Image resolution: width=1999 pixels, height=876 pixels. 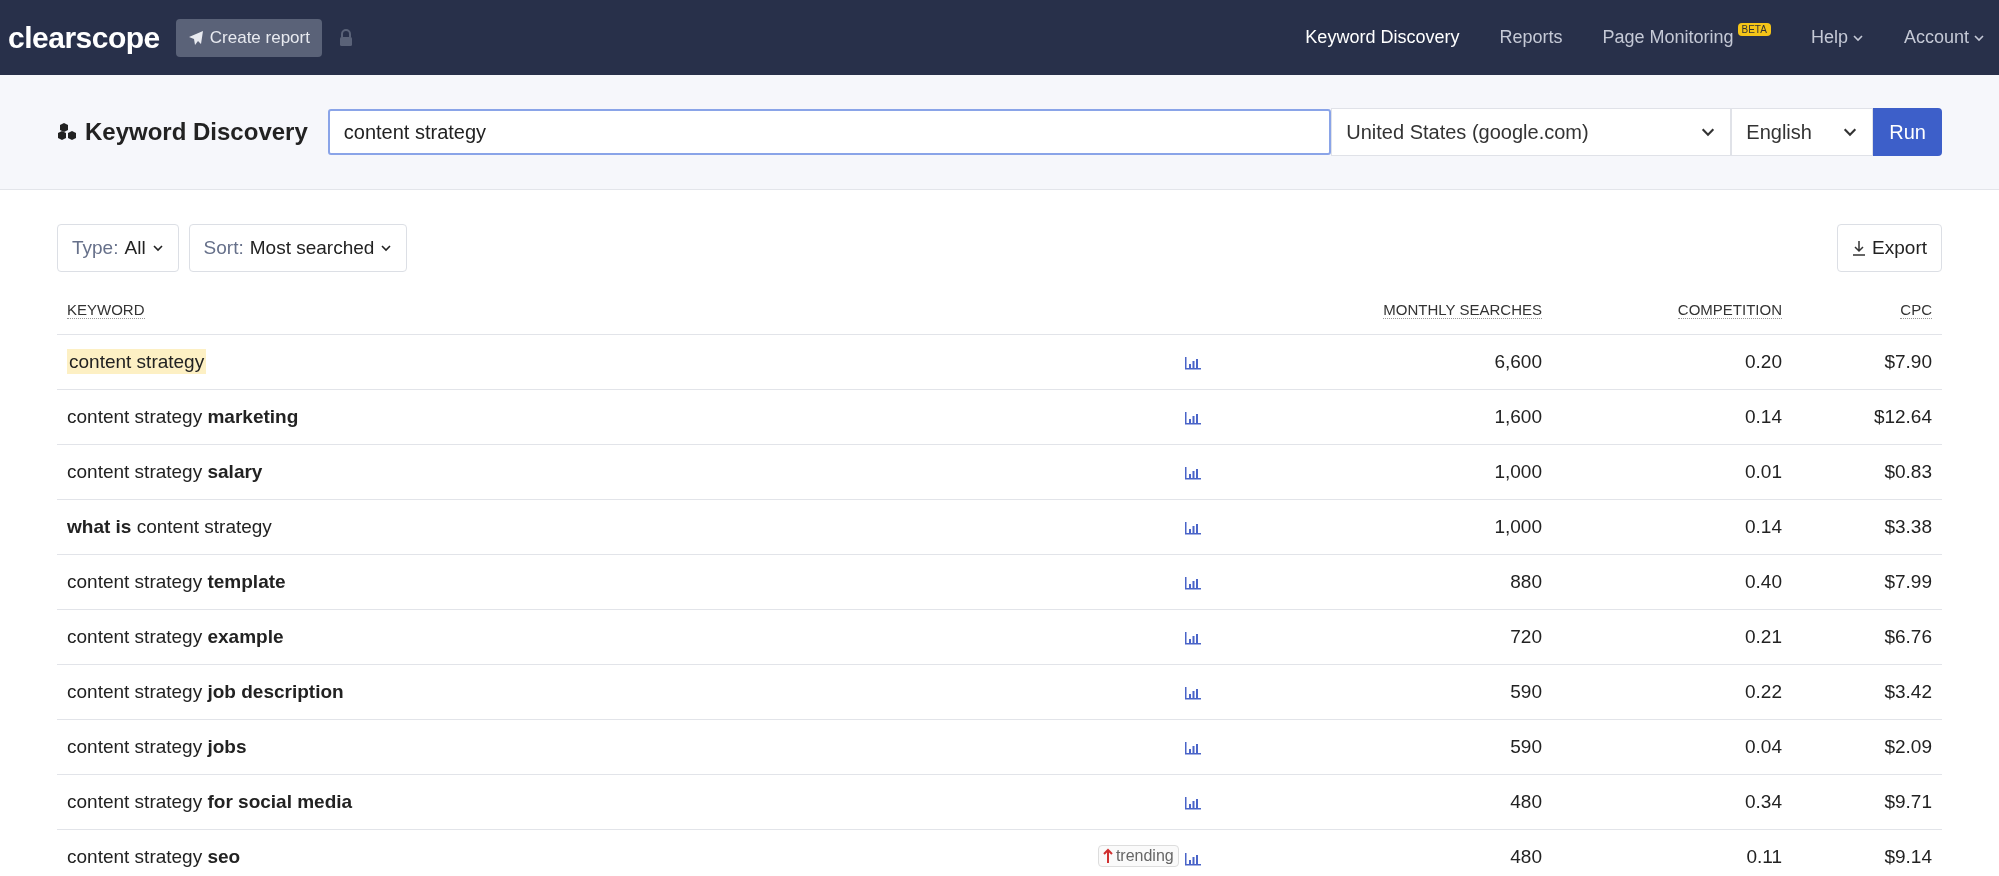 What do you see at coordinates (1672, 692) in the screenshot?
I see `table-cell: 0.22` at bounding box center [1672, 692].